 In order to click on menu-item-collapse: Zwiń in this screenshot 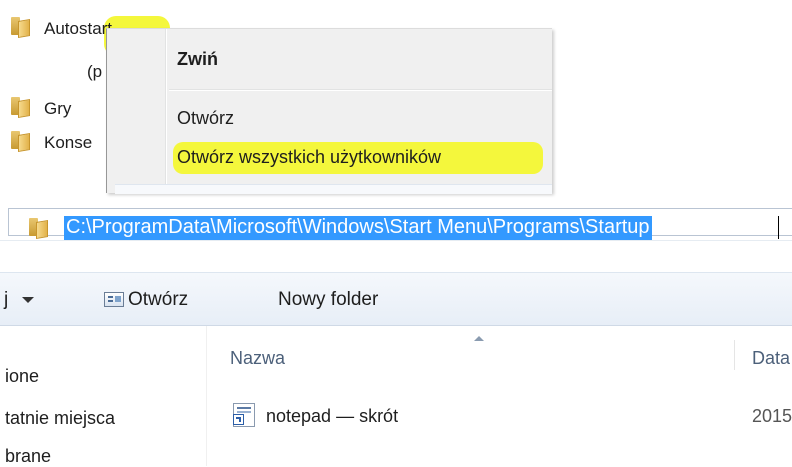, I will do `click(197, 59)`.